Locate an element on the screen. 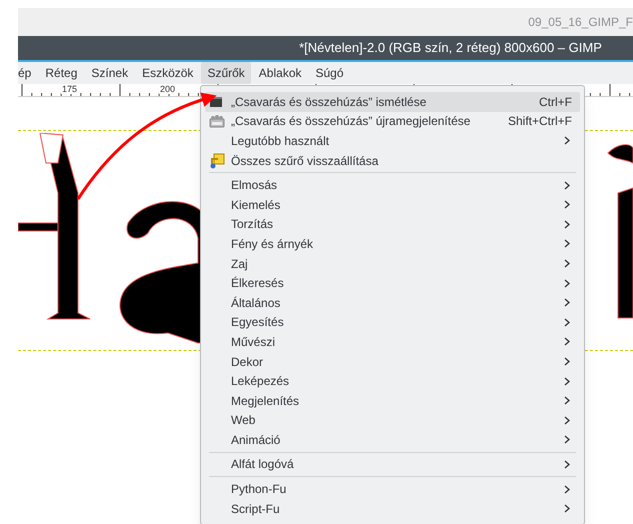 The height and width of the screenshot is (524, 633). menu-item: Élkeresés is located at coordinates (392, 283).